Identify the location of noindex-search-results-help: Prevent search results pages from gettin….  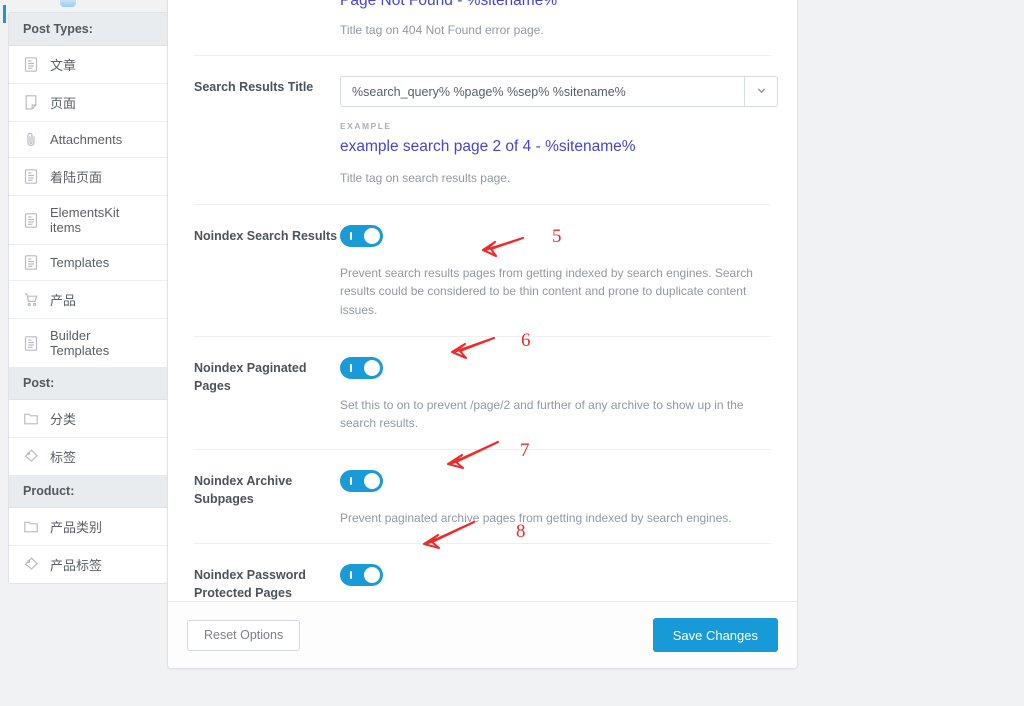
(546, 291).